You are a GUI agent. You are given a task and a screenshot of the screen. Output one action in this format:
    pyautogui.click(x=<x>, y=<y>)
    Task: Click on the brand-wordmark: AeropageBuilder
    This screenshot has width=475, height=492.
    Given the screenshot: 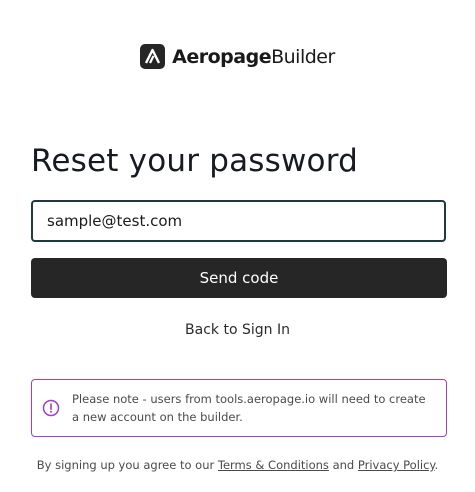 What is the action you would take?
    pyautogui.click(x=253, y=57)
    